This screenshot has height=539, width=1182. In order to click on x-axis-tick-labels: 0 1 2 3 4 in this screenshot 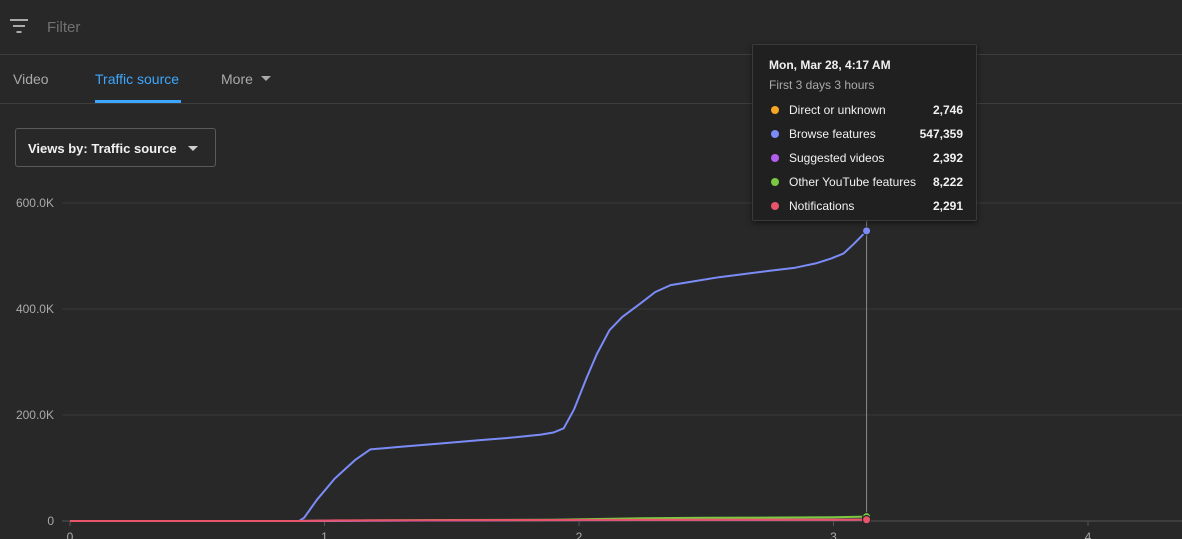, I will do `click(579, 530)`.